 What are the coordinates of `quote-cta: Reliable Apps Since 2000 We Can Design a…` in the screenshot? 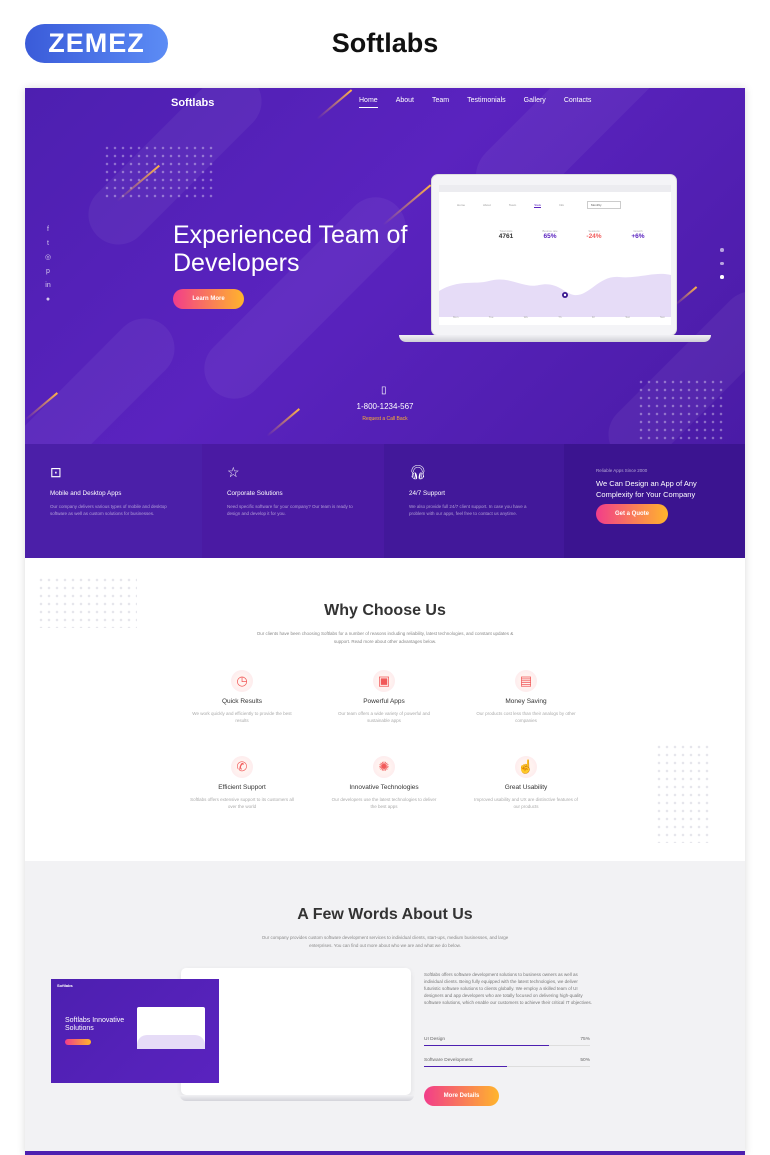 It's located at (654, 501).